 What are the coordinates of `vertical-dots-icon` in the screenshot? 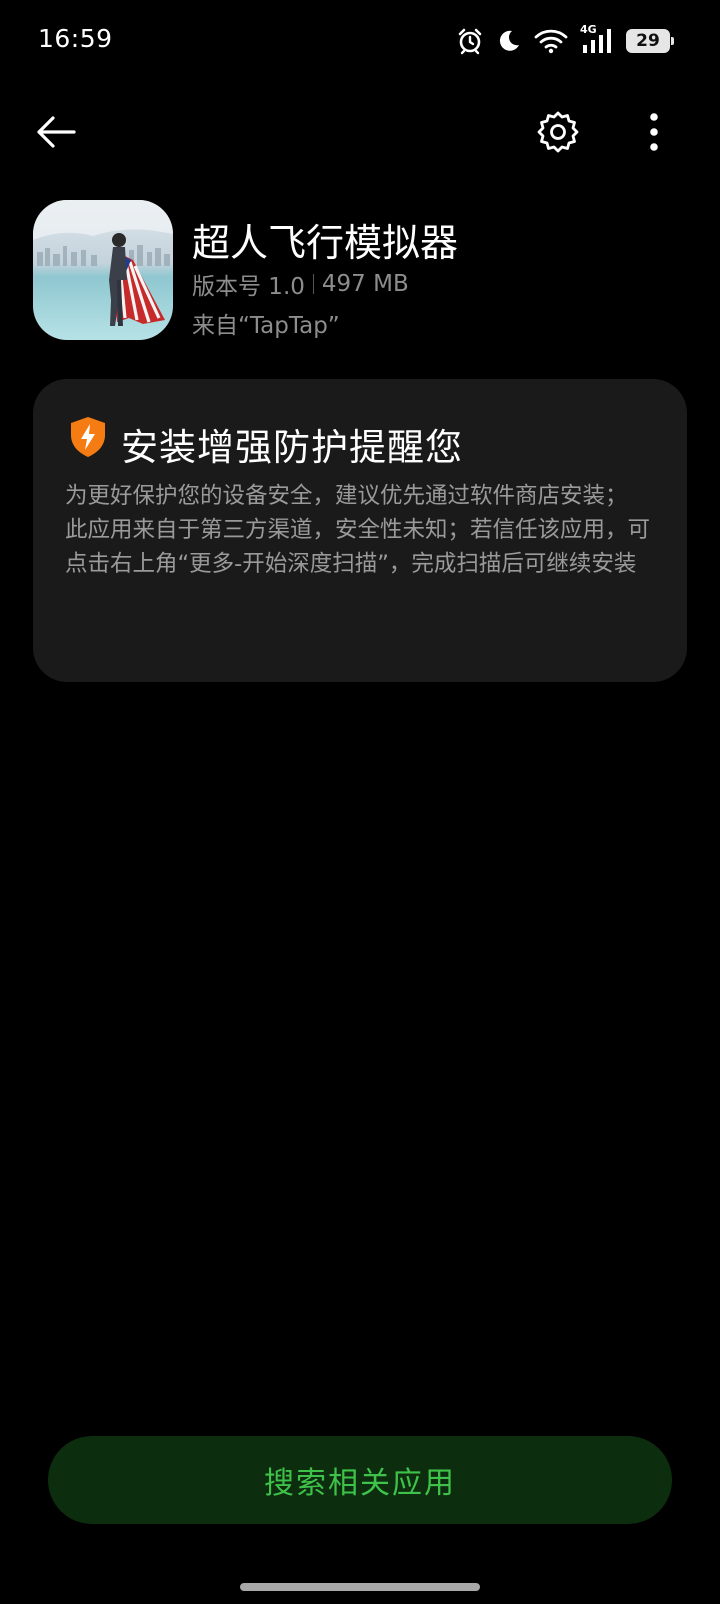 It's located at (654, 134).